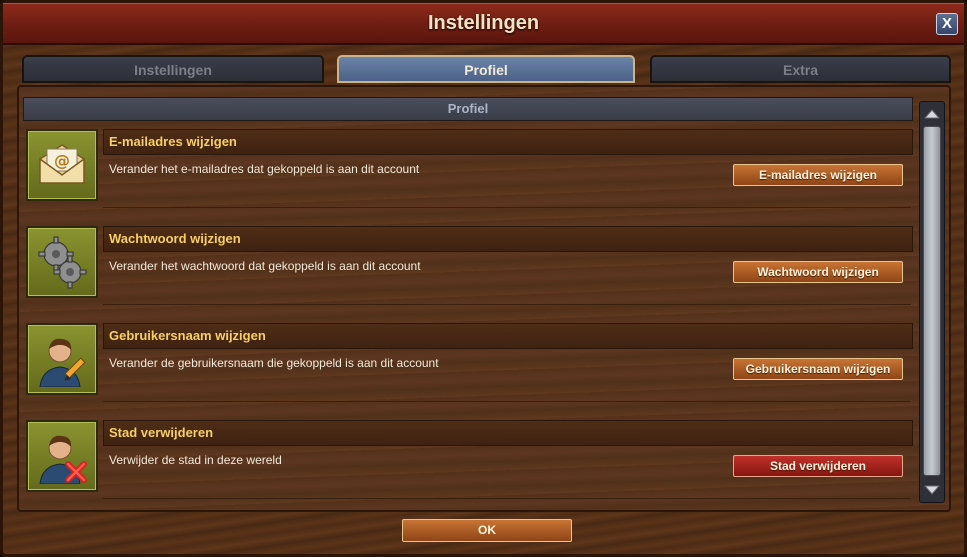 This screenshot has height=557, width=967. Describe the element at coordinates (173, 141) in the screenshot. I see `row-title: E-mailadres wijzigen` at that location.